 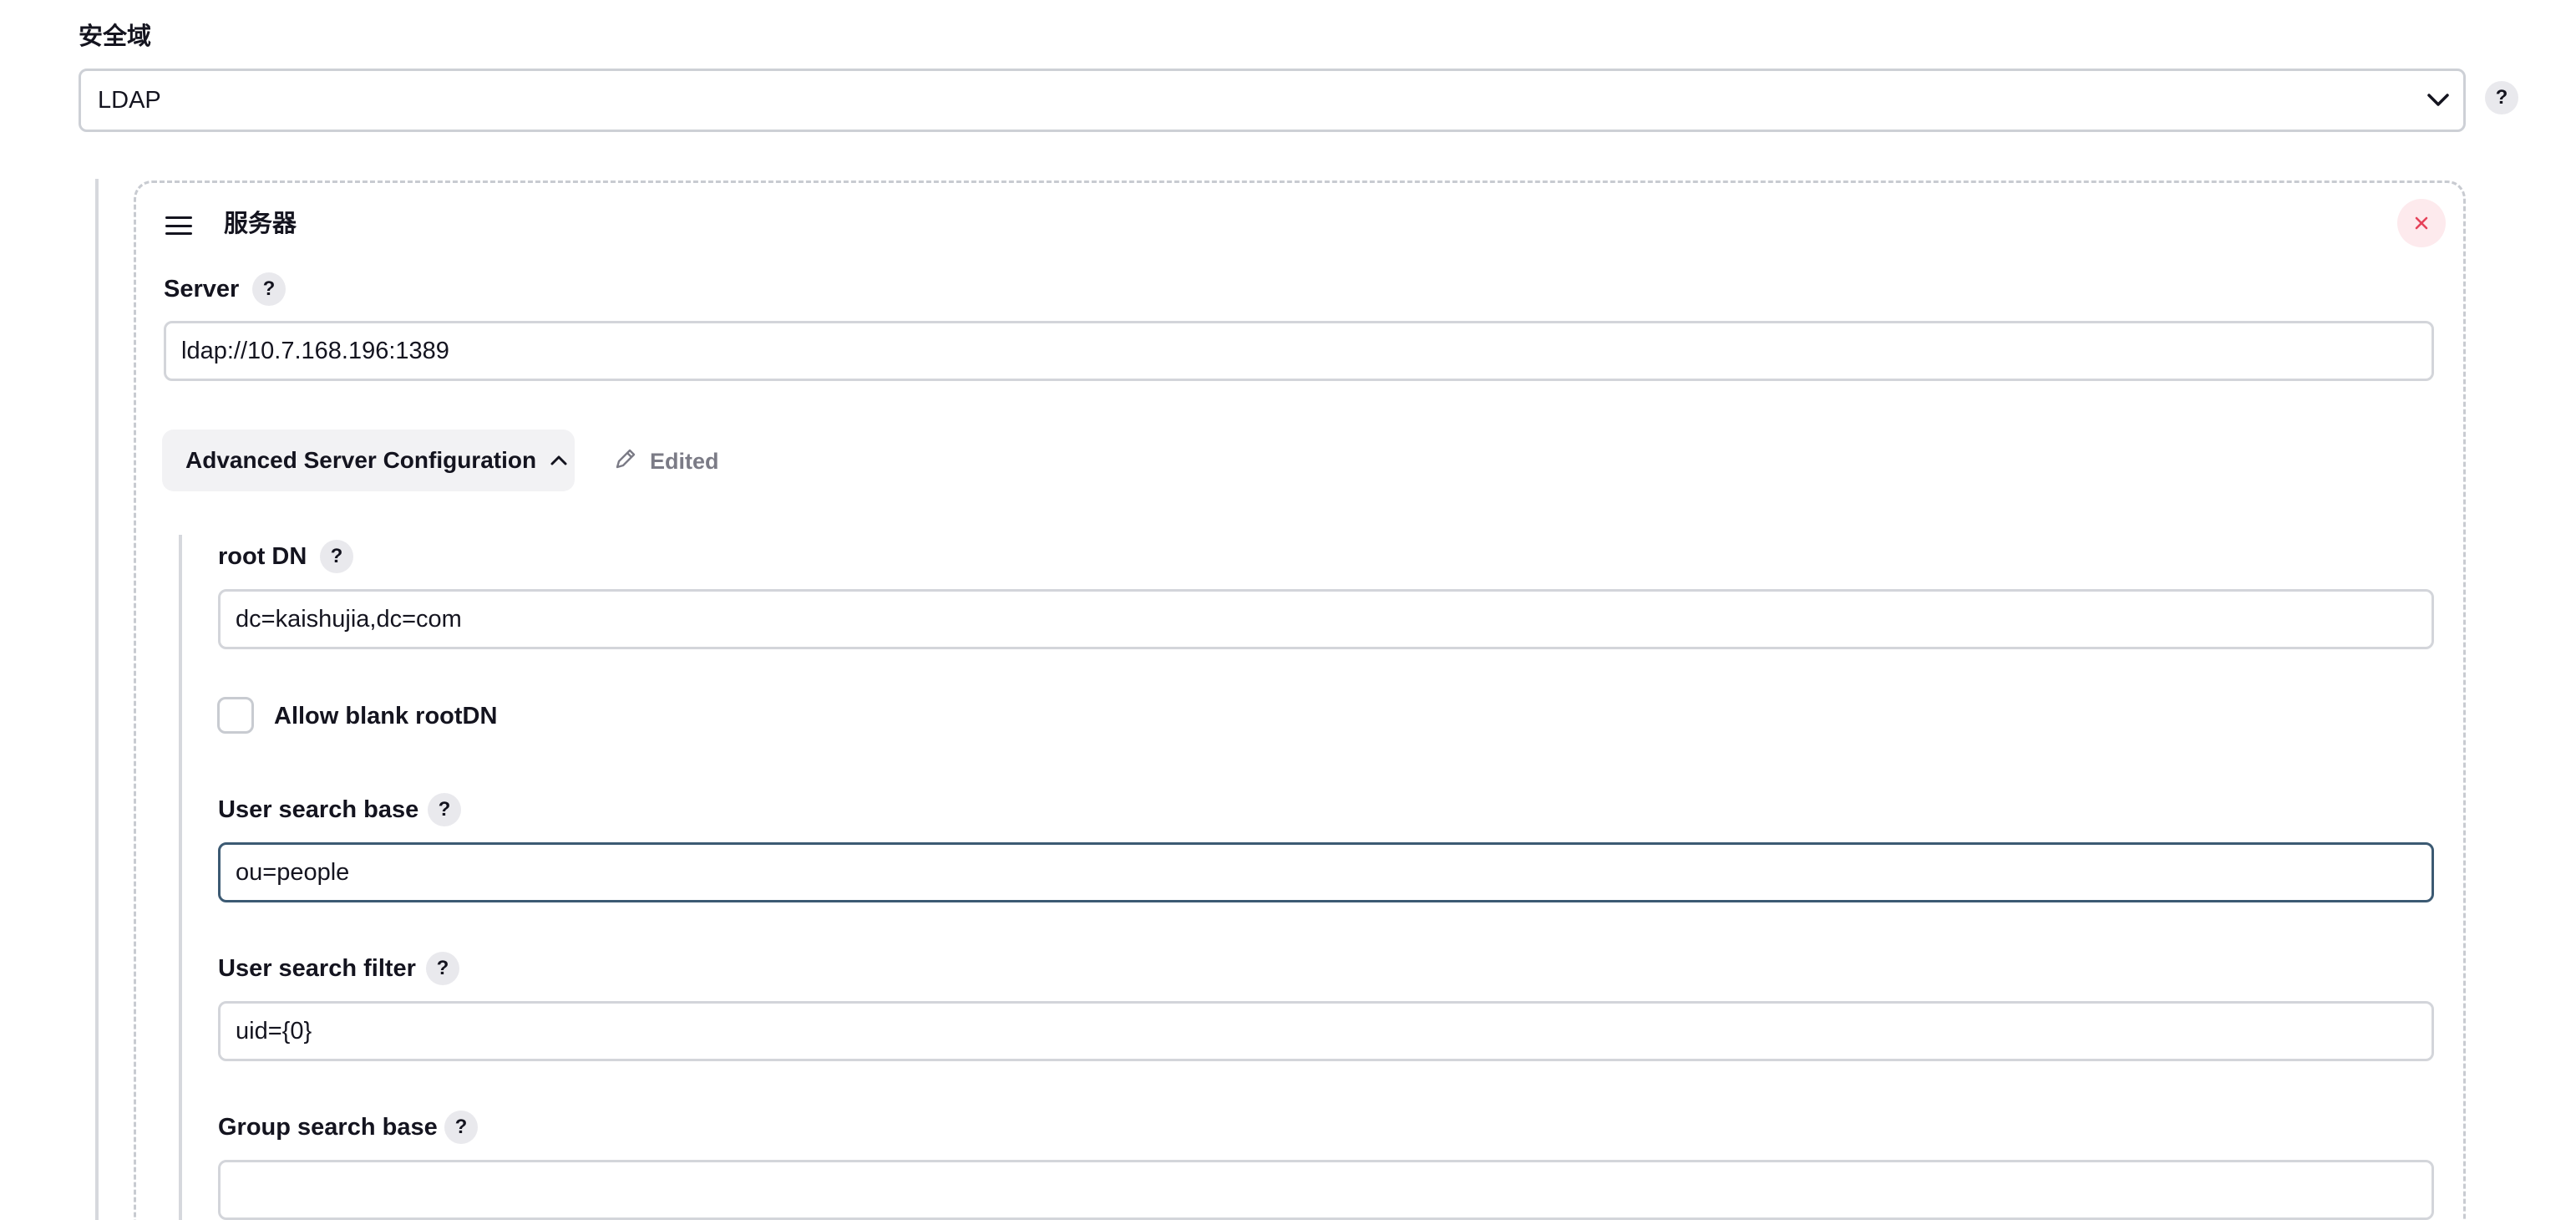 What do you see at coordinates (559, 460) in the screenshot?
I see `chevron-up-icon` at bounding box center [559, 460].